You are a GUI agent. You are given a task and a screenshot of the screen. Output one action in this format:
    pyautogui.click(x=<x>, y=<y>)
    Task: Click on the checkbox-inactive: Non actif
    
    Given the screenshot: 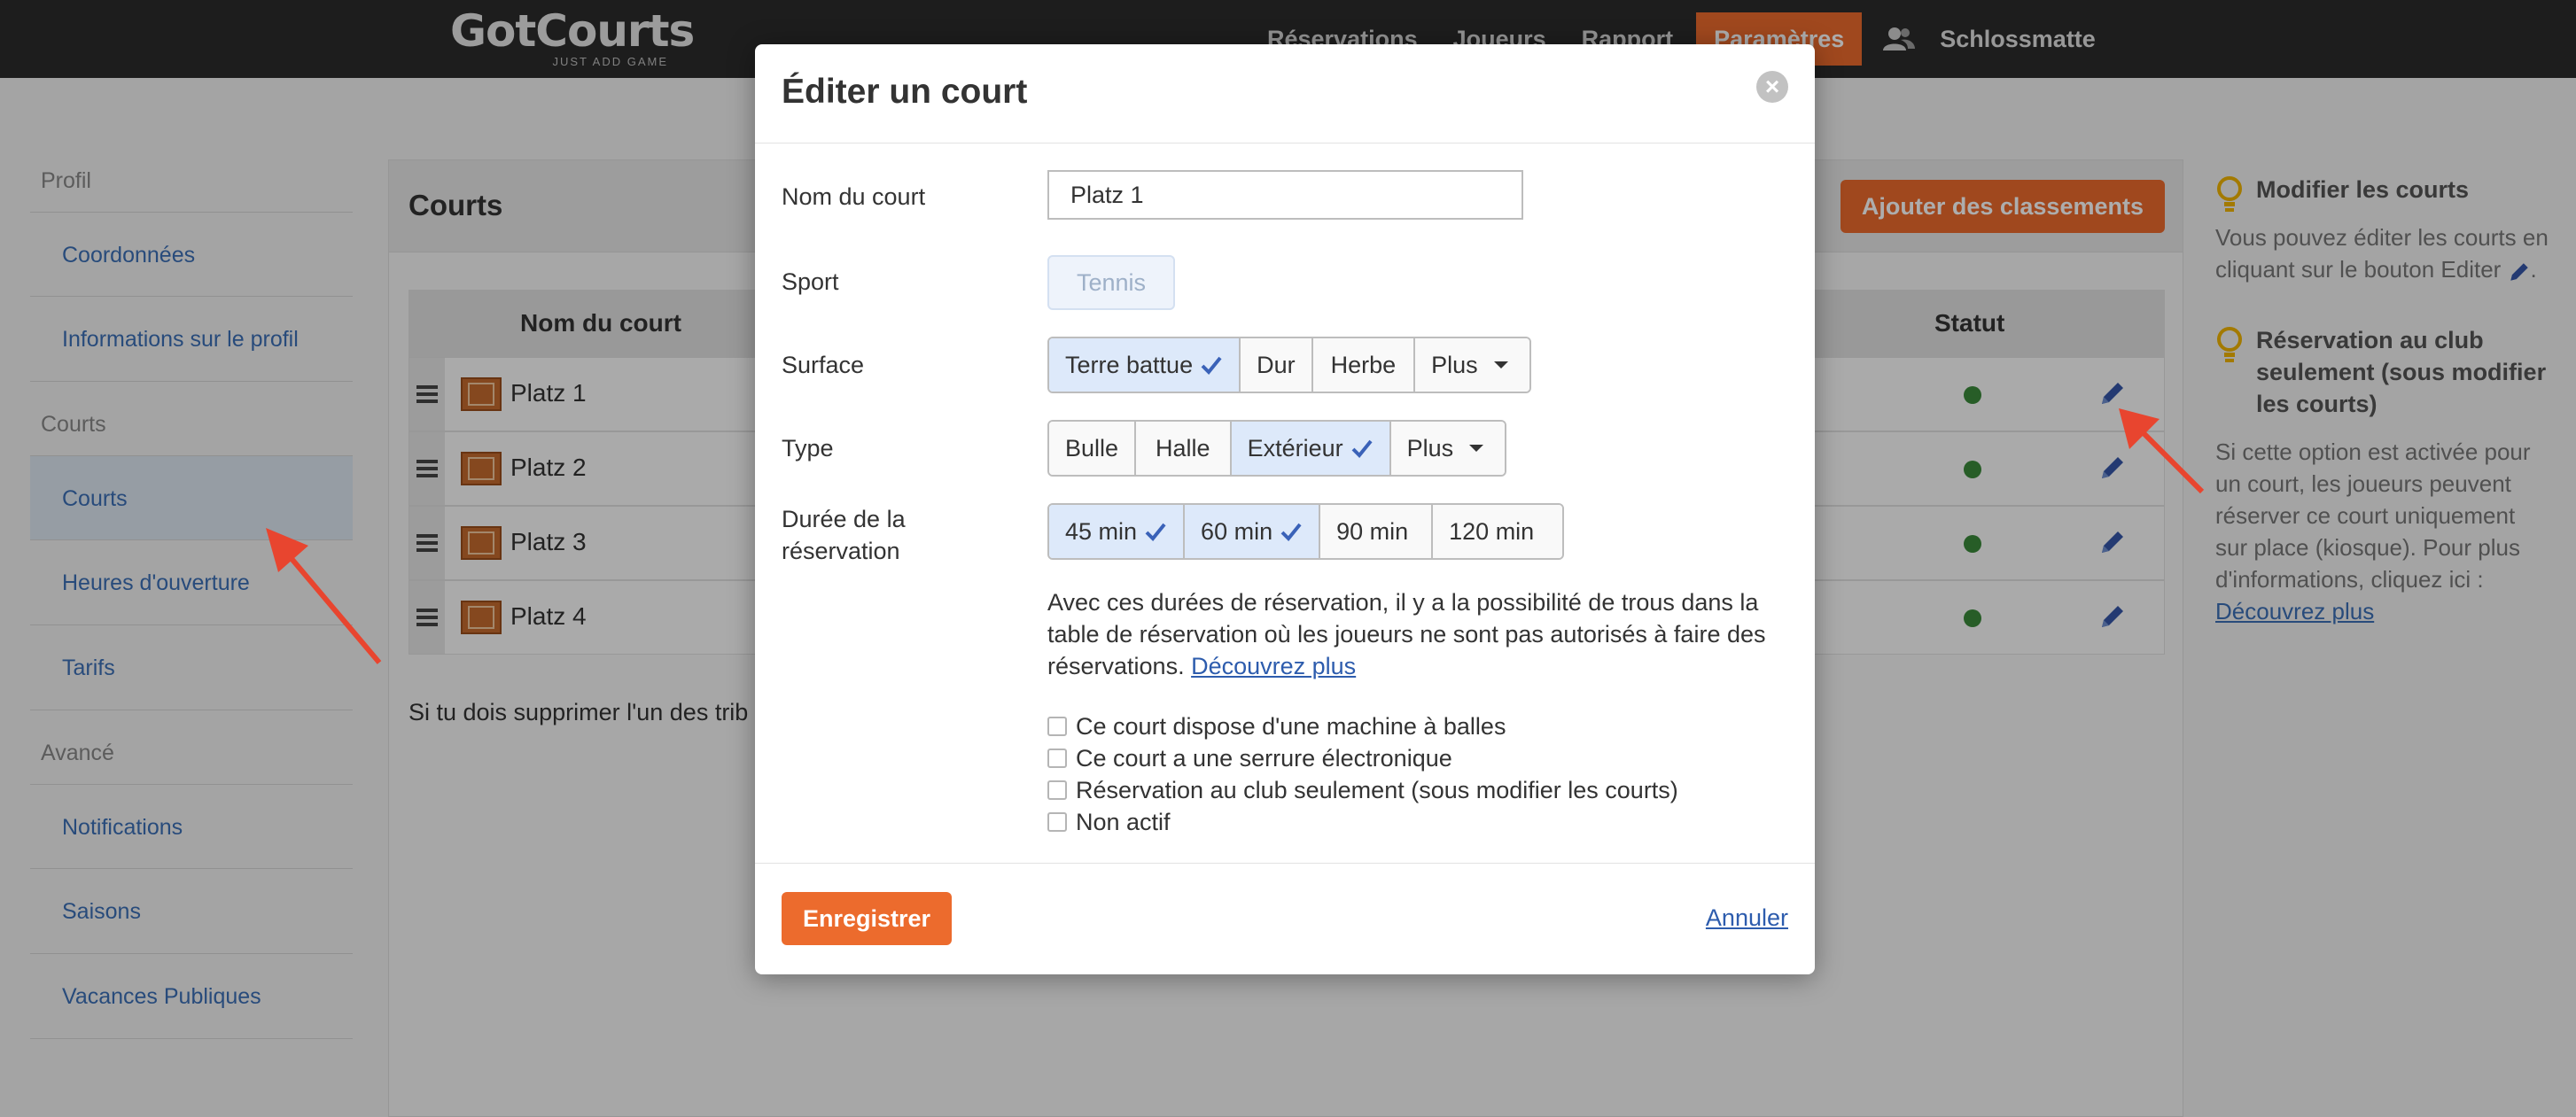 What is the action you would take?
    pyautogui.click(x=1363, y=822)
    